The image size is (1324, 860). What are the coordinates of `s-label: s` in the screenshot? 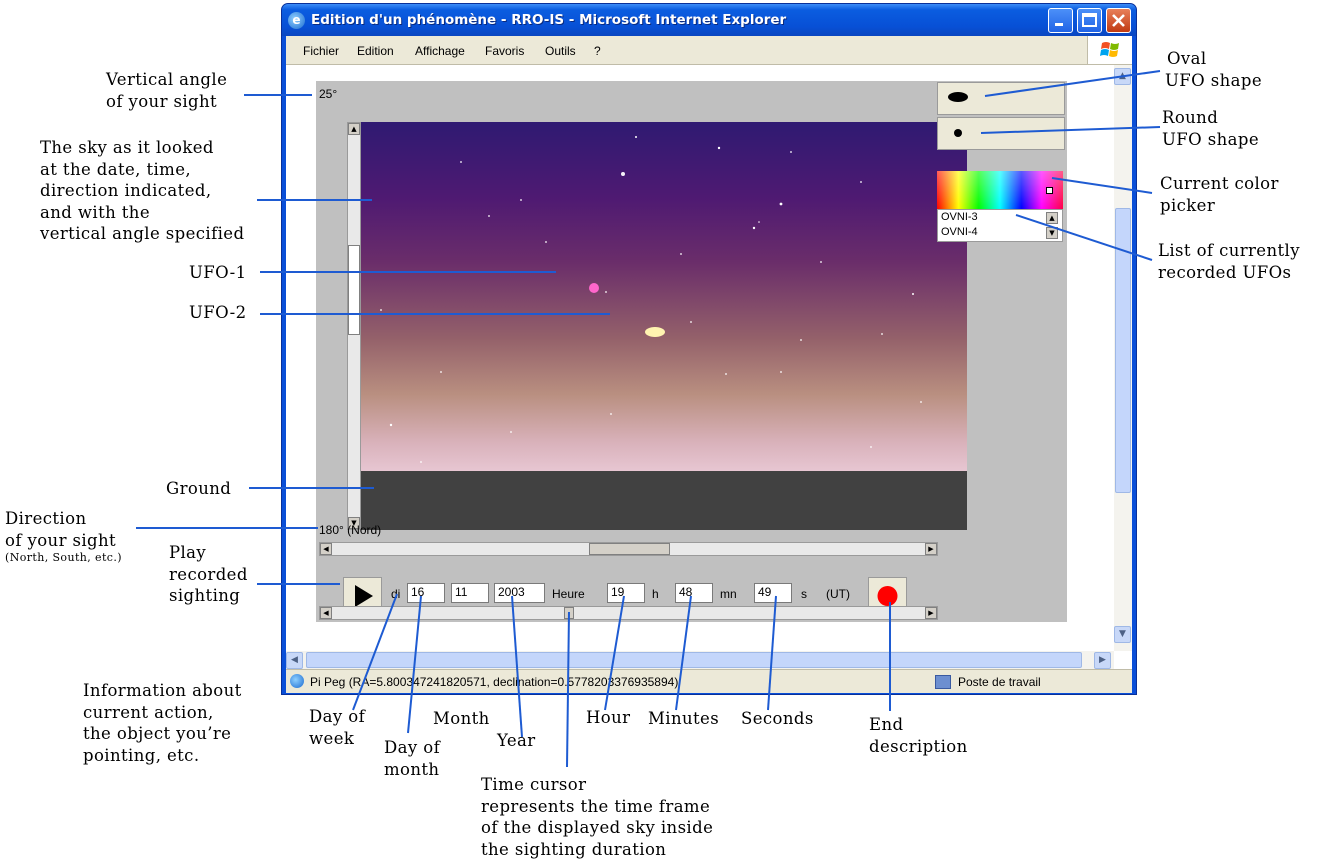 It's located at (804, 594).